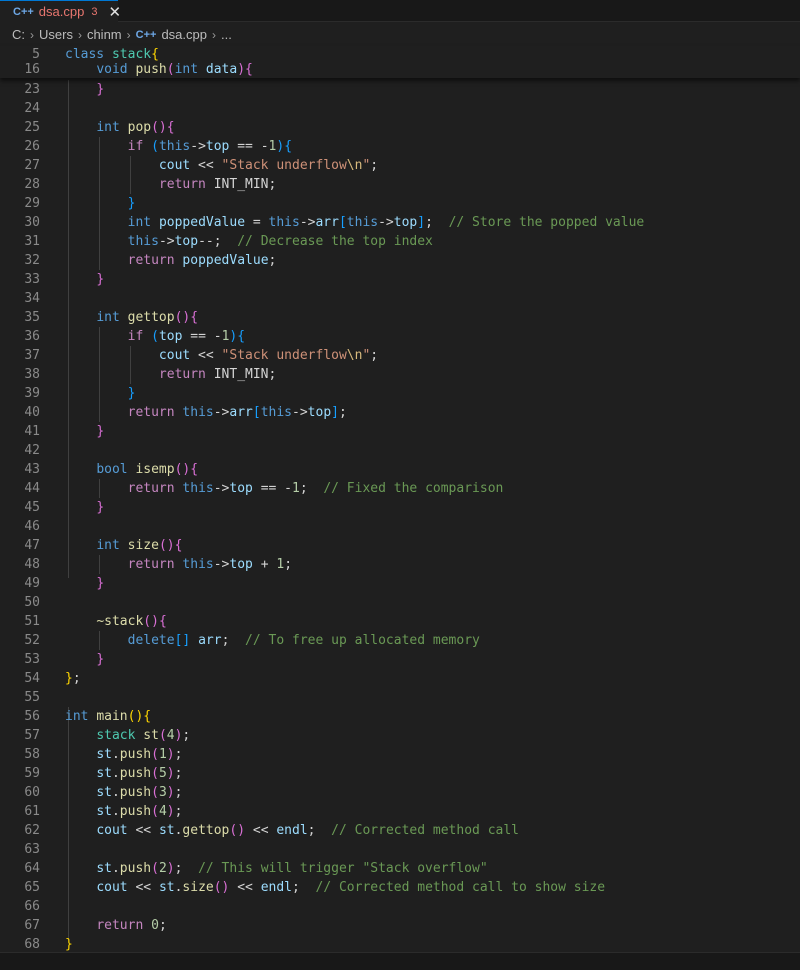  Describe the element at coordinates (400, 374) in the screenshot. I see `code-line: 38 return INT_MIN;` at that location.